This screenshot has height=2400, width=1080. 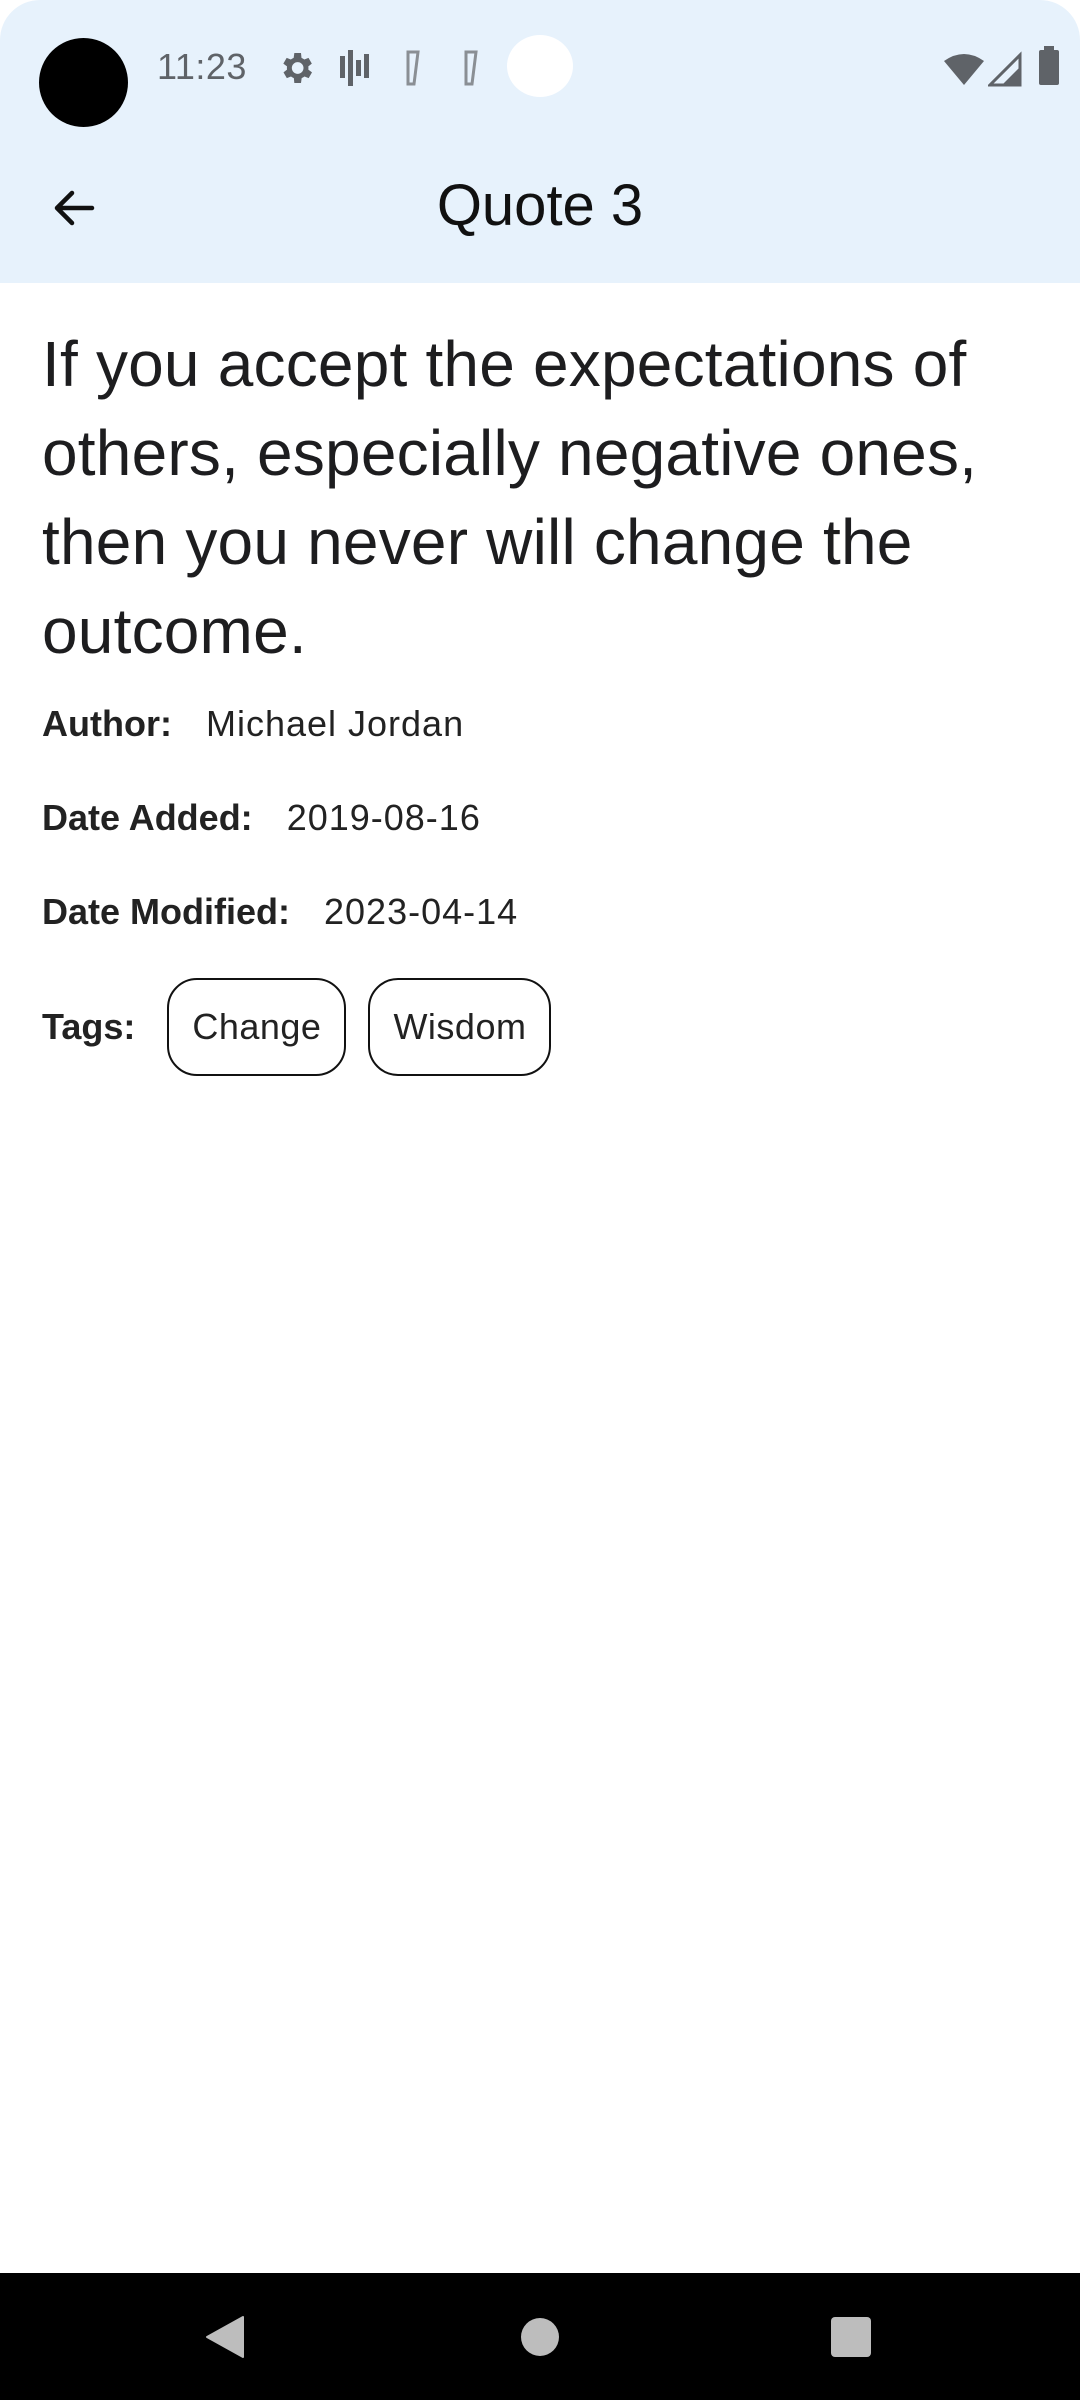 I want to click on app-bar: Quote 3, so click(x=540, y=211).